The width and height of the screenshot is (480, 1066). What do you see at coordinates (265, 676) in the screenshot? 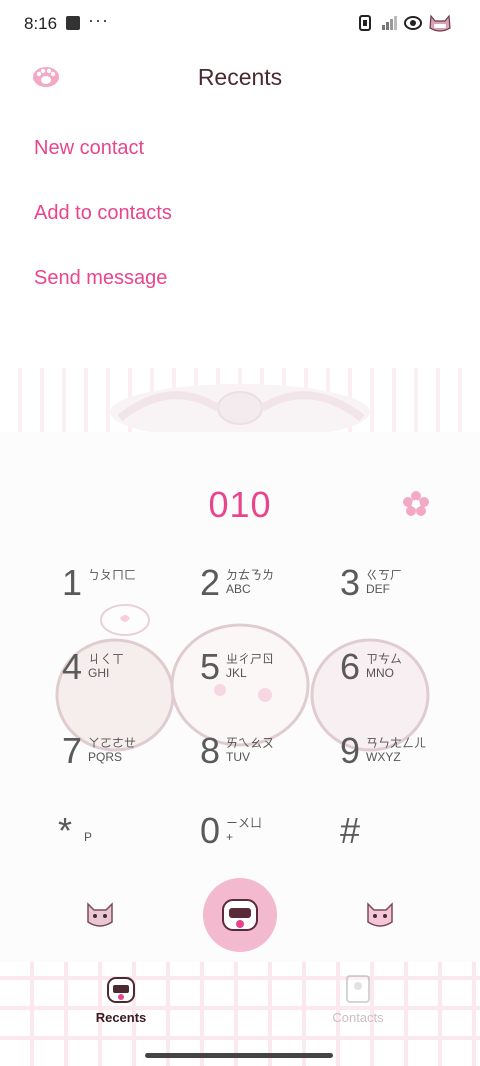
I see `key-5: 5 ㄓㄔㄕㄖ JKL` at bounding box center [265, 676].